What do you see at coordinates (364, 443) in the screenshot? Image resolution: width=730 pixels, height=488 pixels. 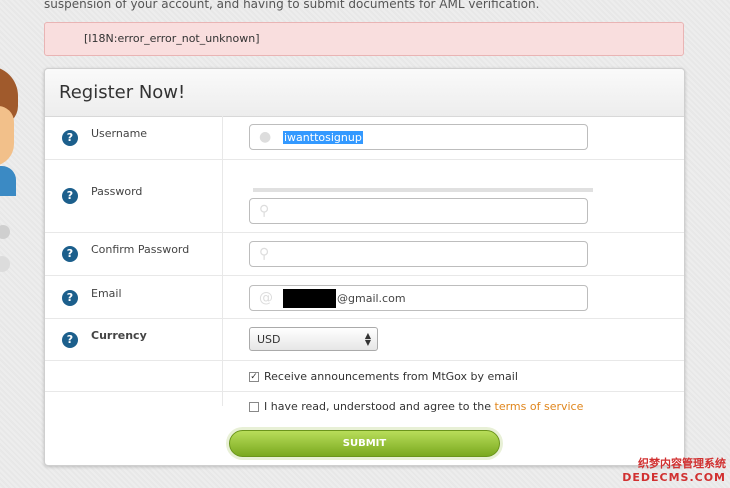 I see `submit-button: SUBMIT` at bounding box center [364, 443].